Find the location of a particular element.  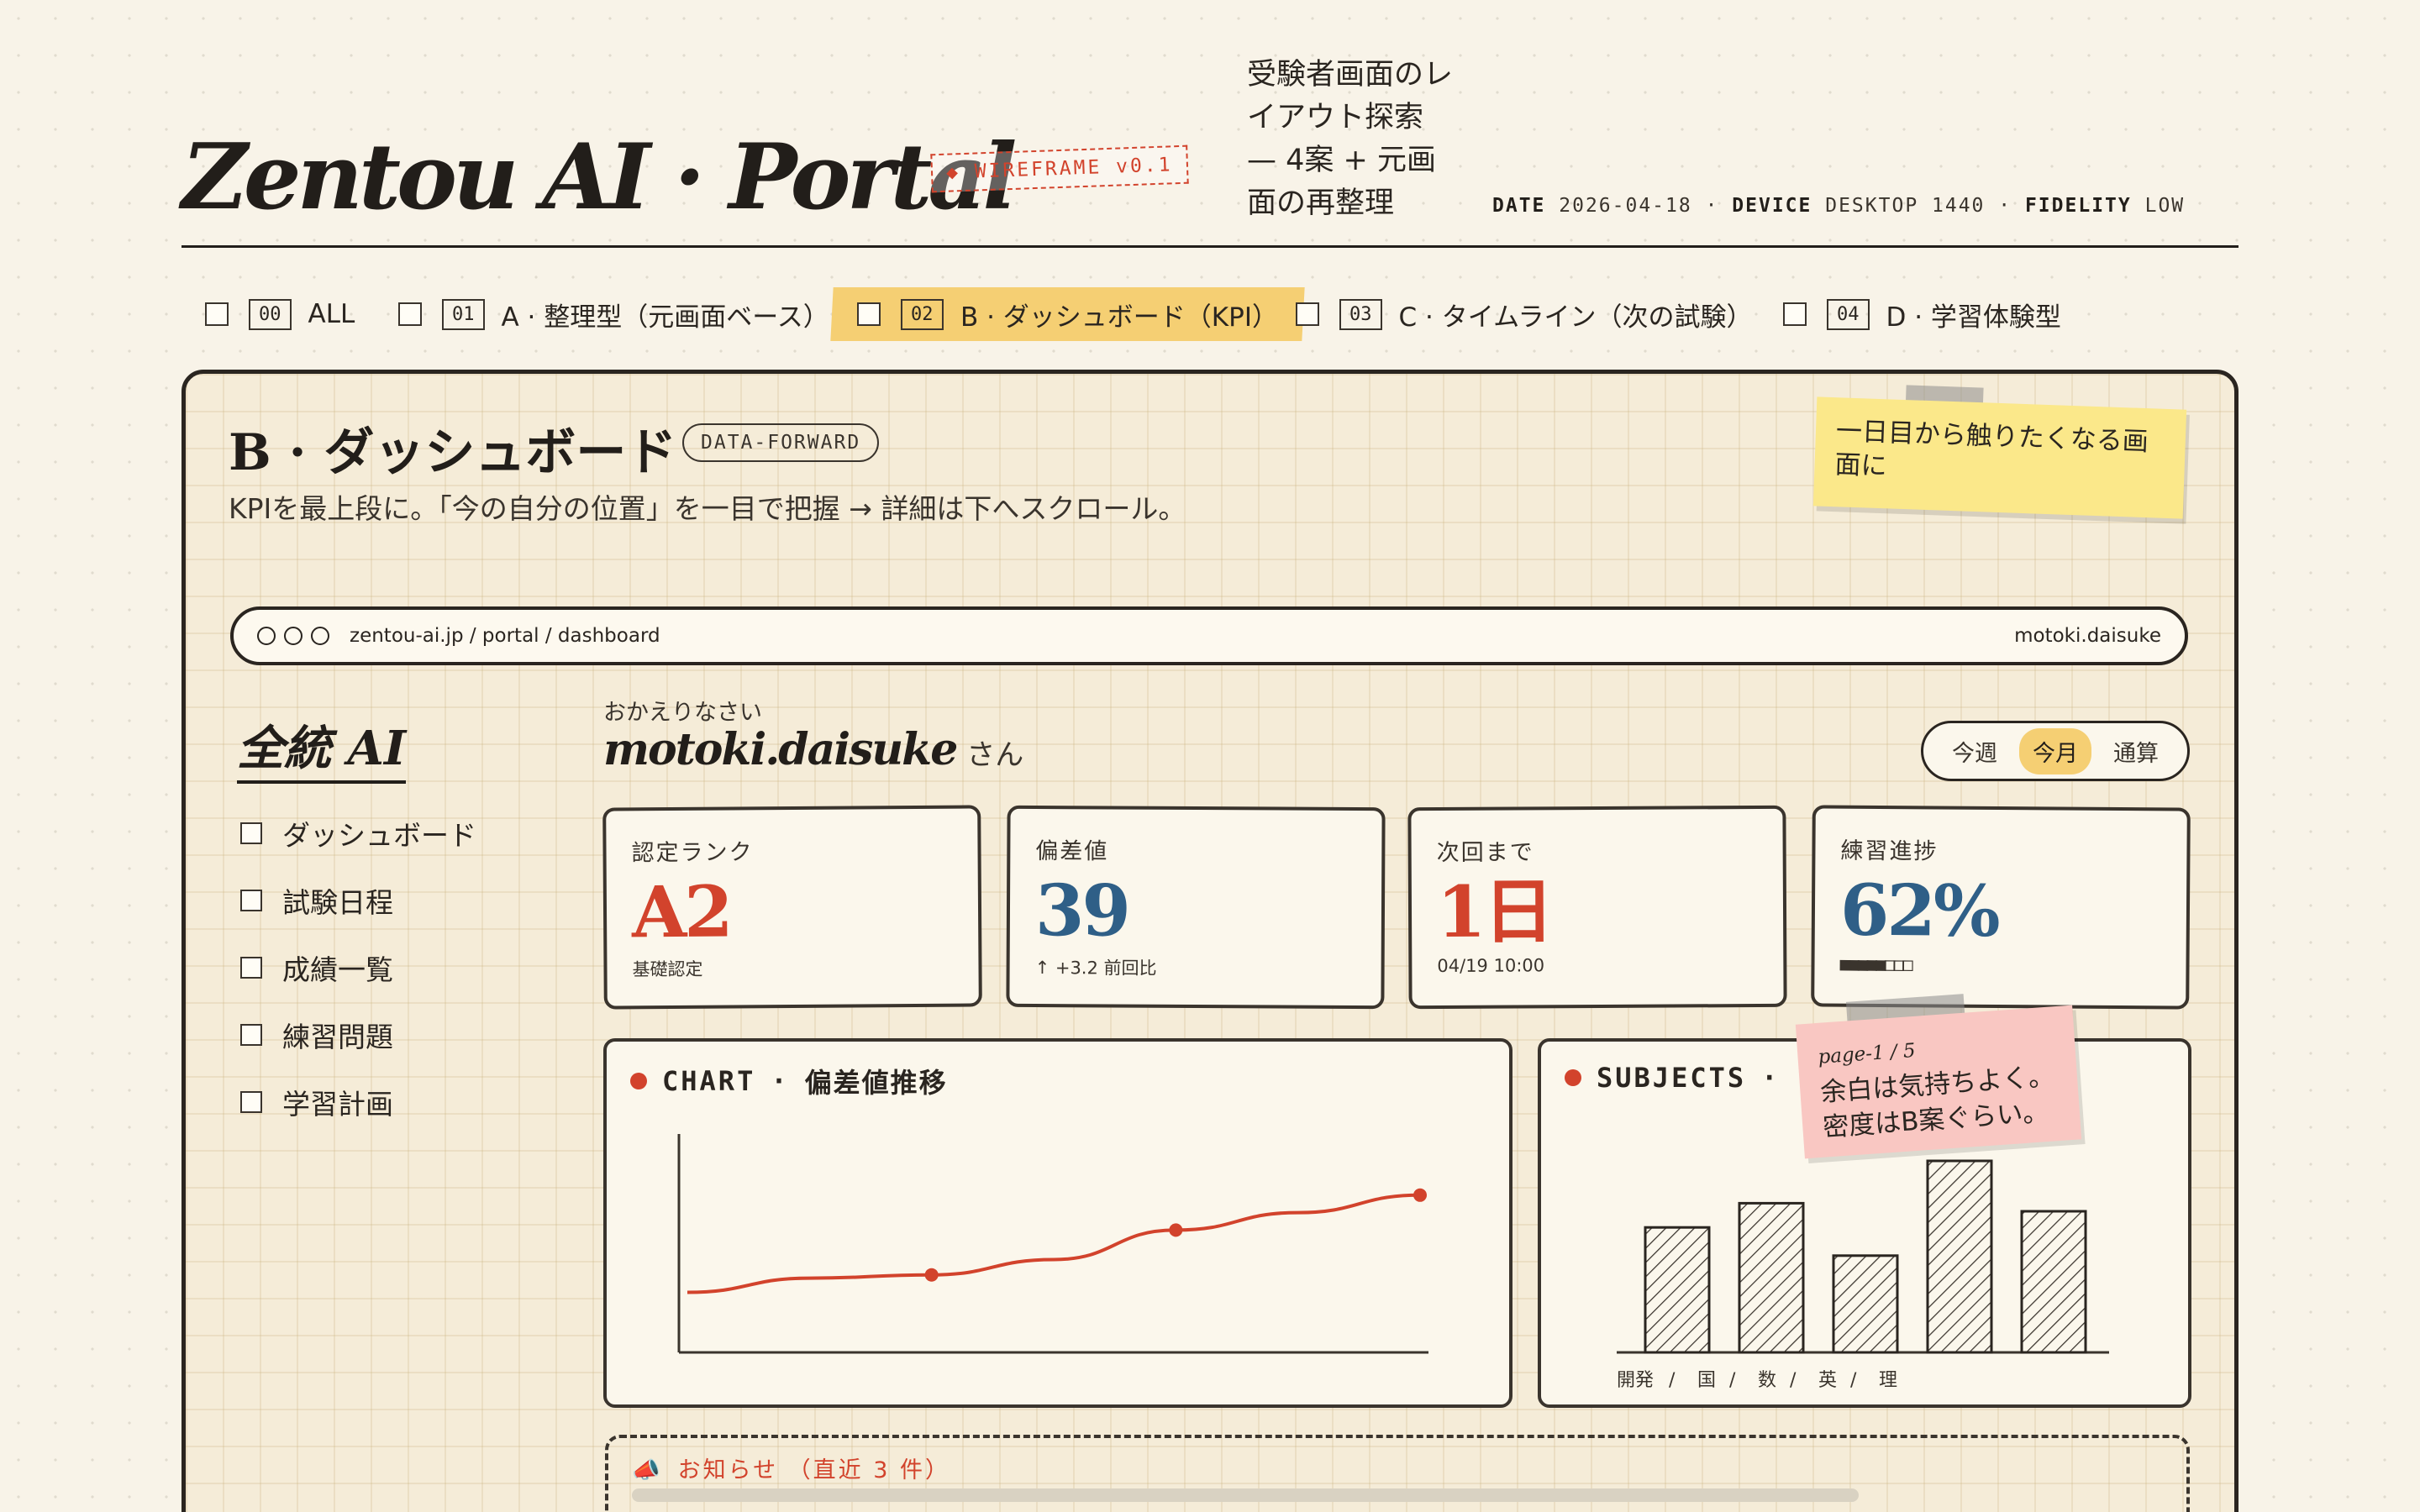

browser-url: zentou-ai.jp / portal / dashboard is located at coordinates (505, 636).